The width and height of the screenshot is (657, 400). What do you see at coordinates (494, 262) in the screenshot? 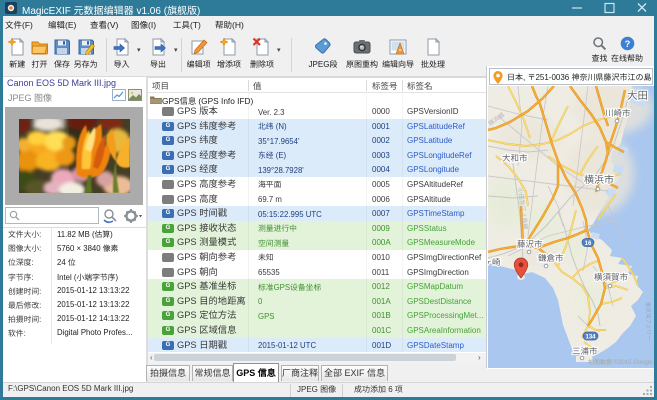
I see `svg-text: 茅ヶ崎` at bounding box center [494, 262].